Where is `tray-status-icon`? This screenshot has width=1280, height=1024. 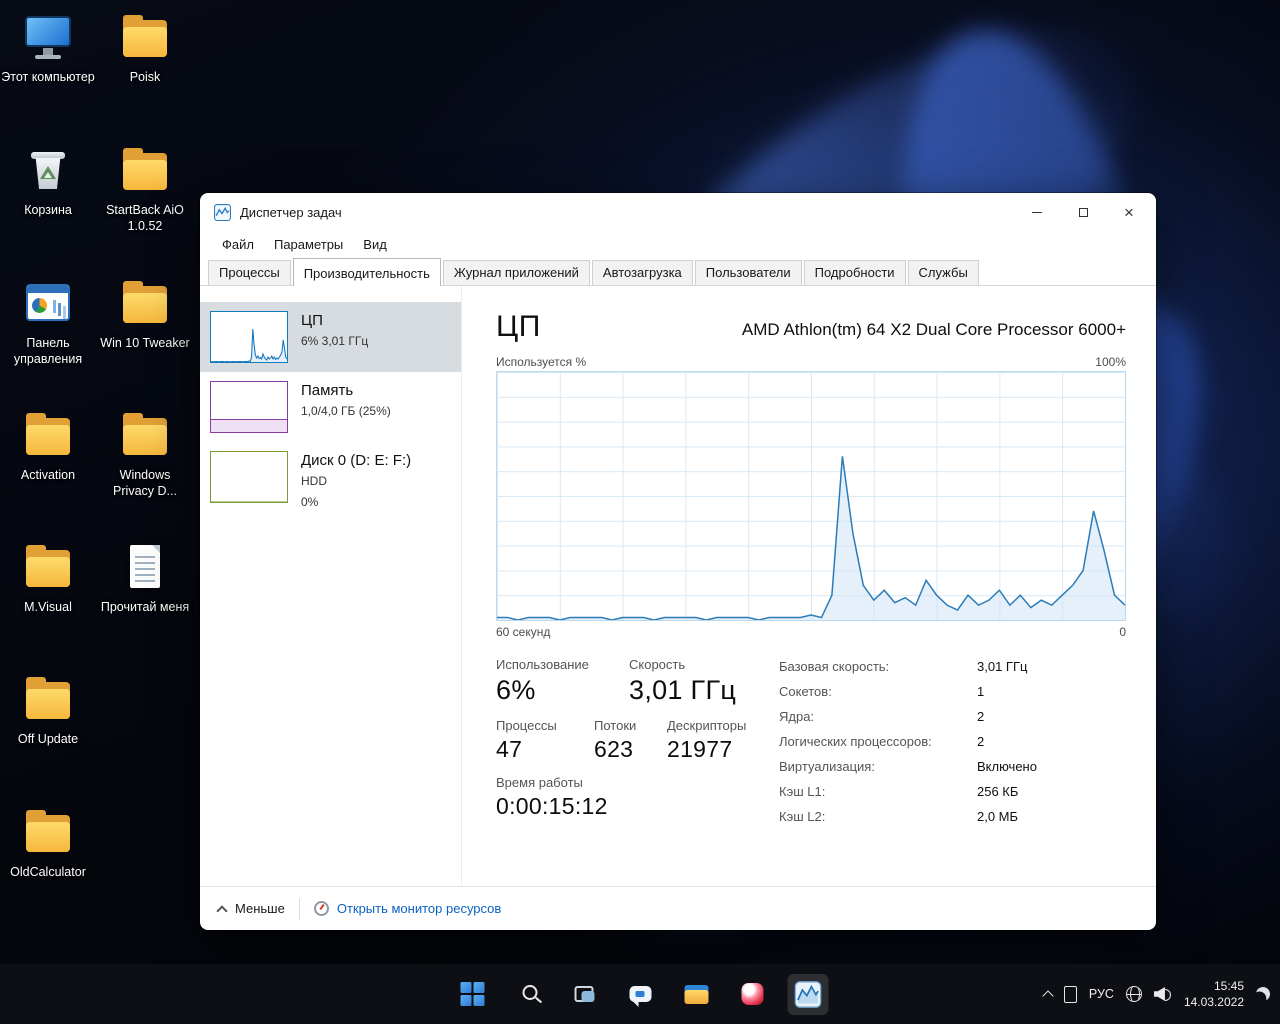
tray-status-icon is located at coordinates (1070, 994).